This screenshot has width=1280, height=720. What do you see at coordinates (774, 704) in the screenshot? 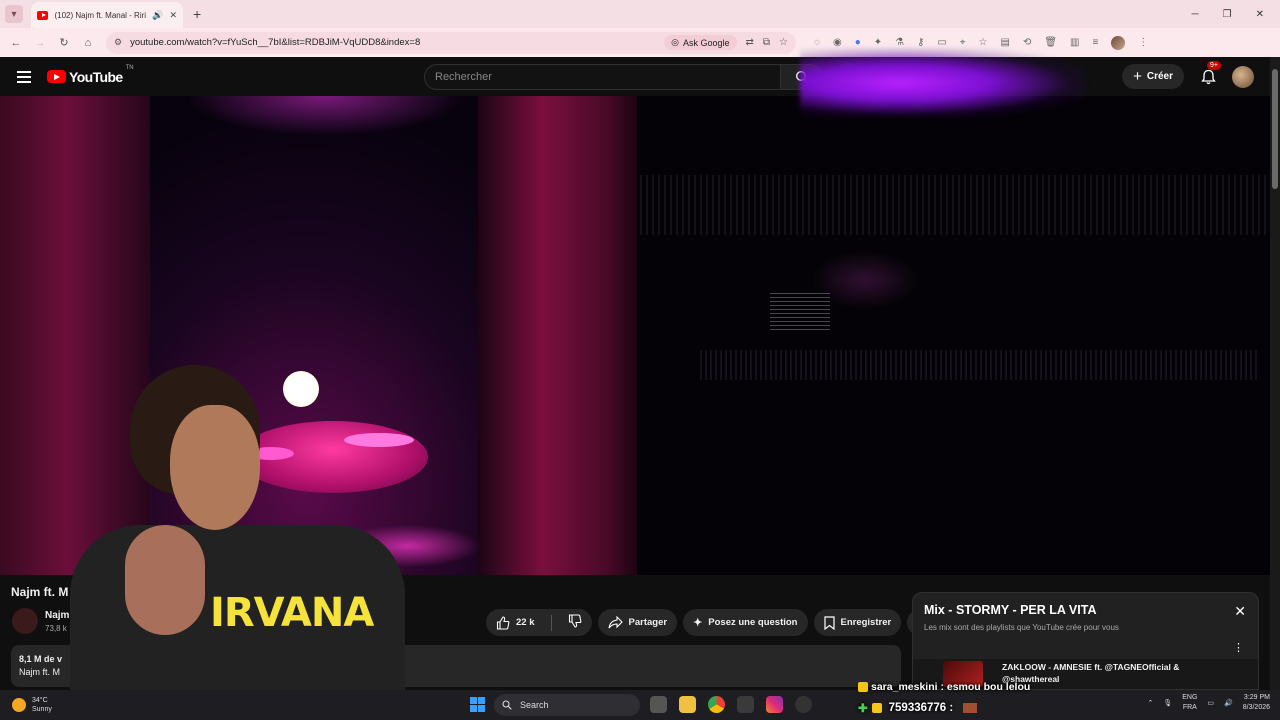
I see `instagram-icon` at bounding box center [774, 704].